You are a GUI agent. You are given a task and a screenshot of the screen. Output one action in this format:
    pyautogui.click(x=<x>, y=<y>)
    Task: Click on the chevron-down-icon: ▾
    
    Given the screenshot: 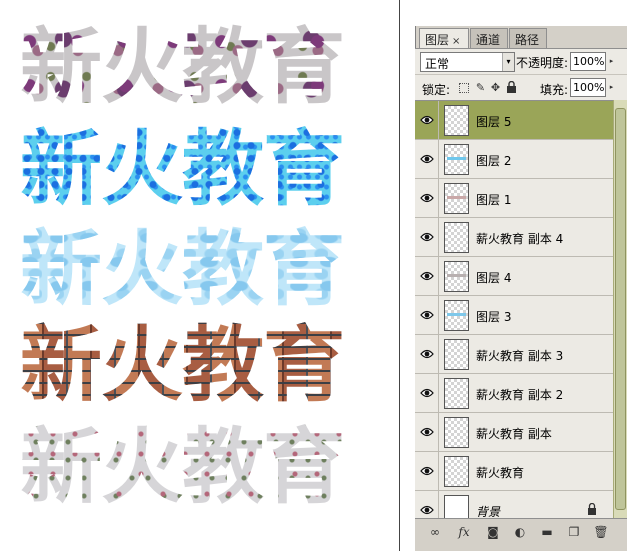 What is the action you would take?
    pyautogui.click(x=508, y=62)
    